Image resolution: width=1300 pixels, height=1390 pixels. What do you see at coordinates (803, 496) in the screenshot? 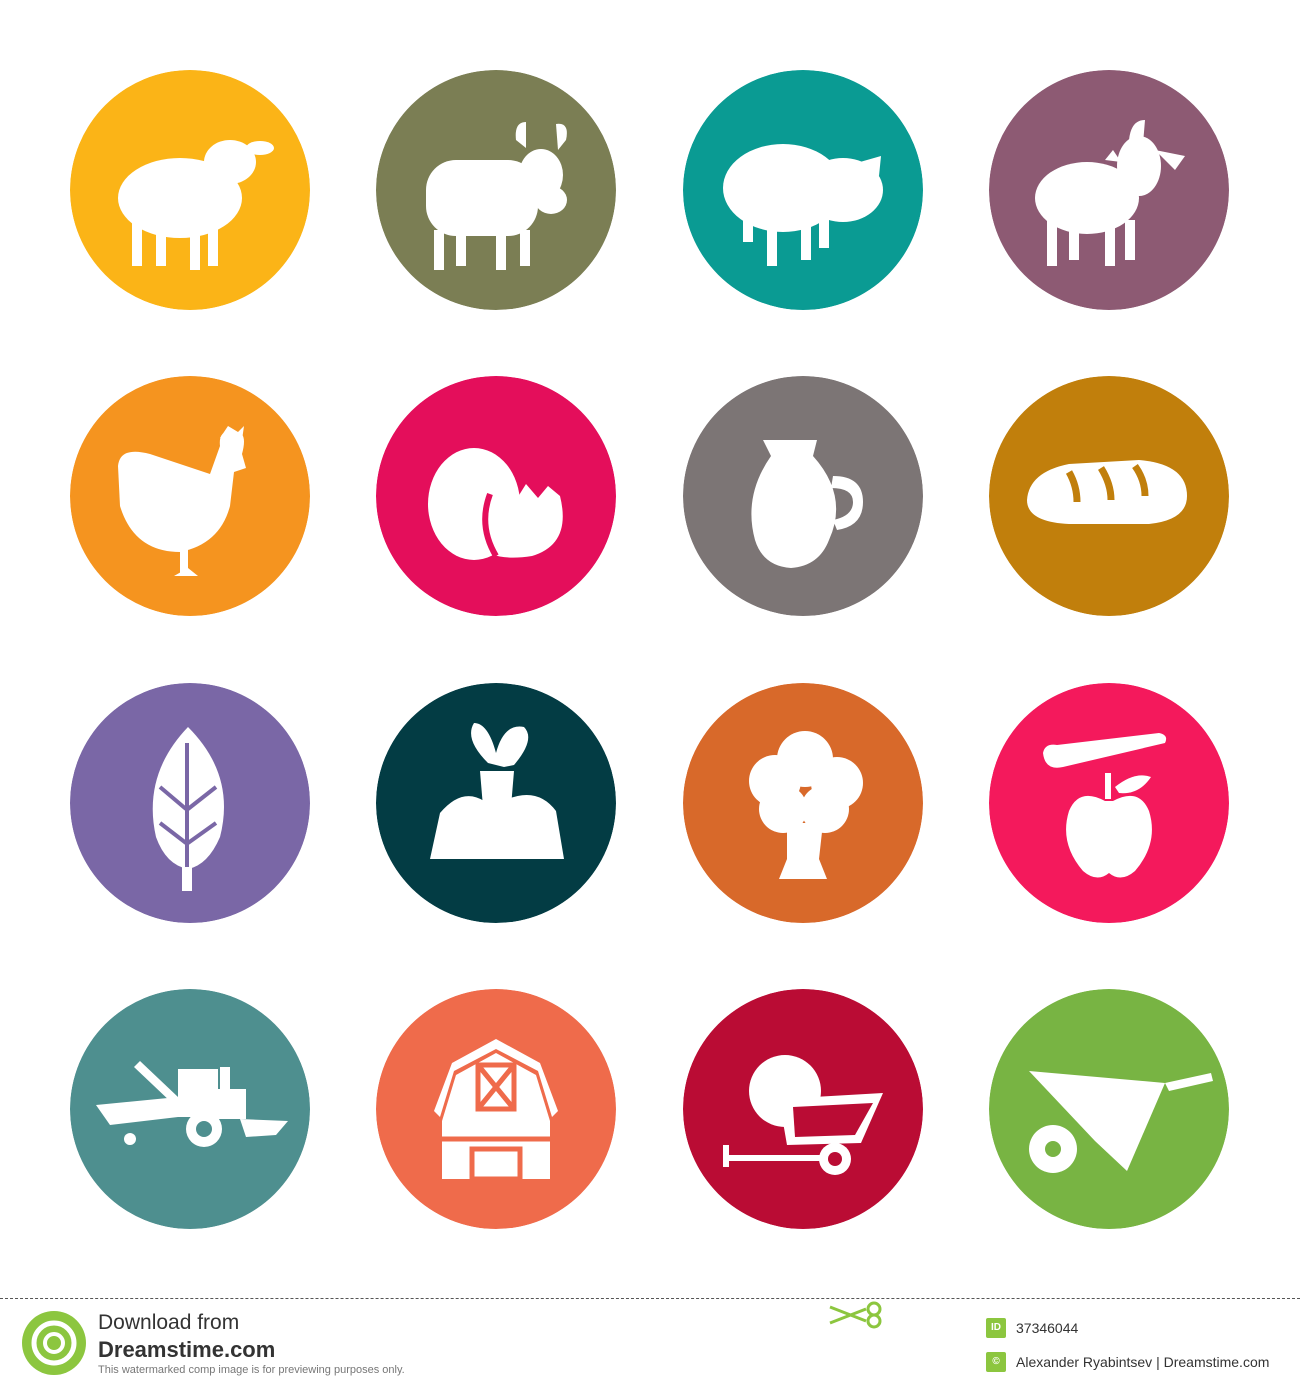
I see `milk-jug-icon` at bounding box center [803, 496].